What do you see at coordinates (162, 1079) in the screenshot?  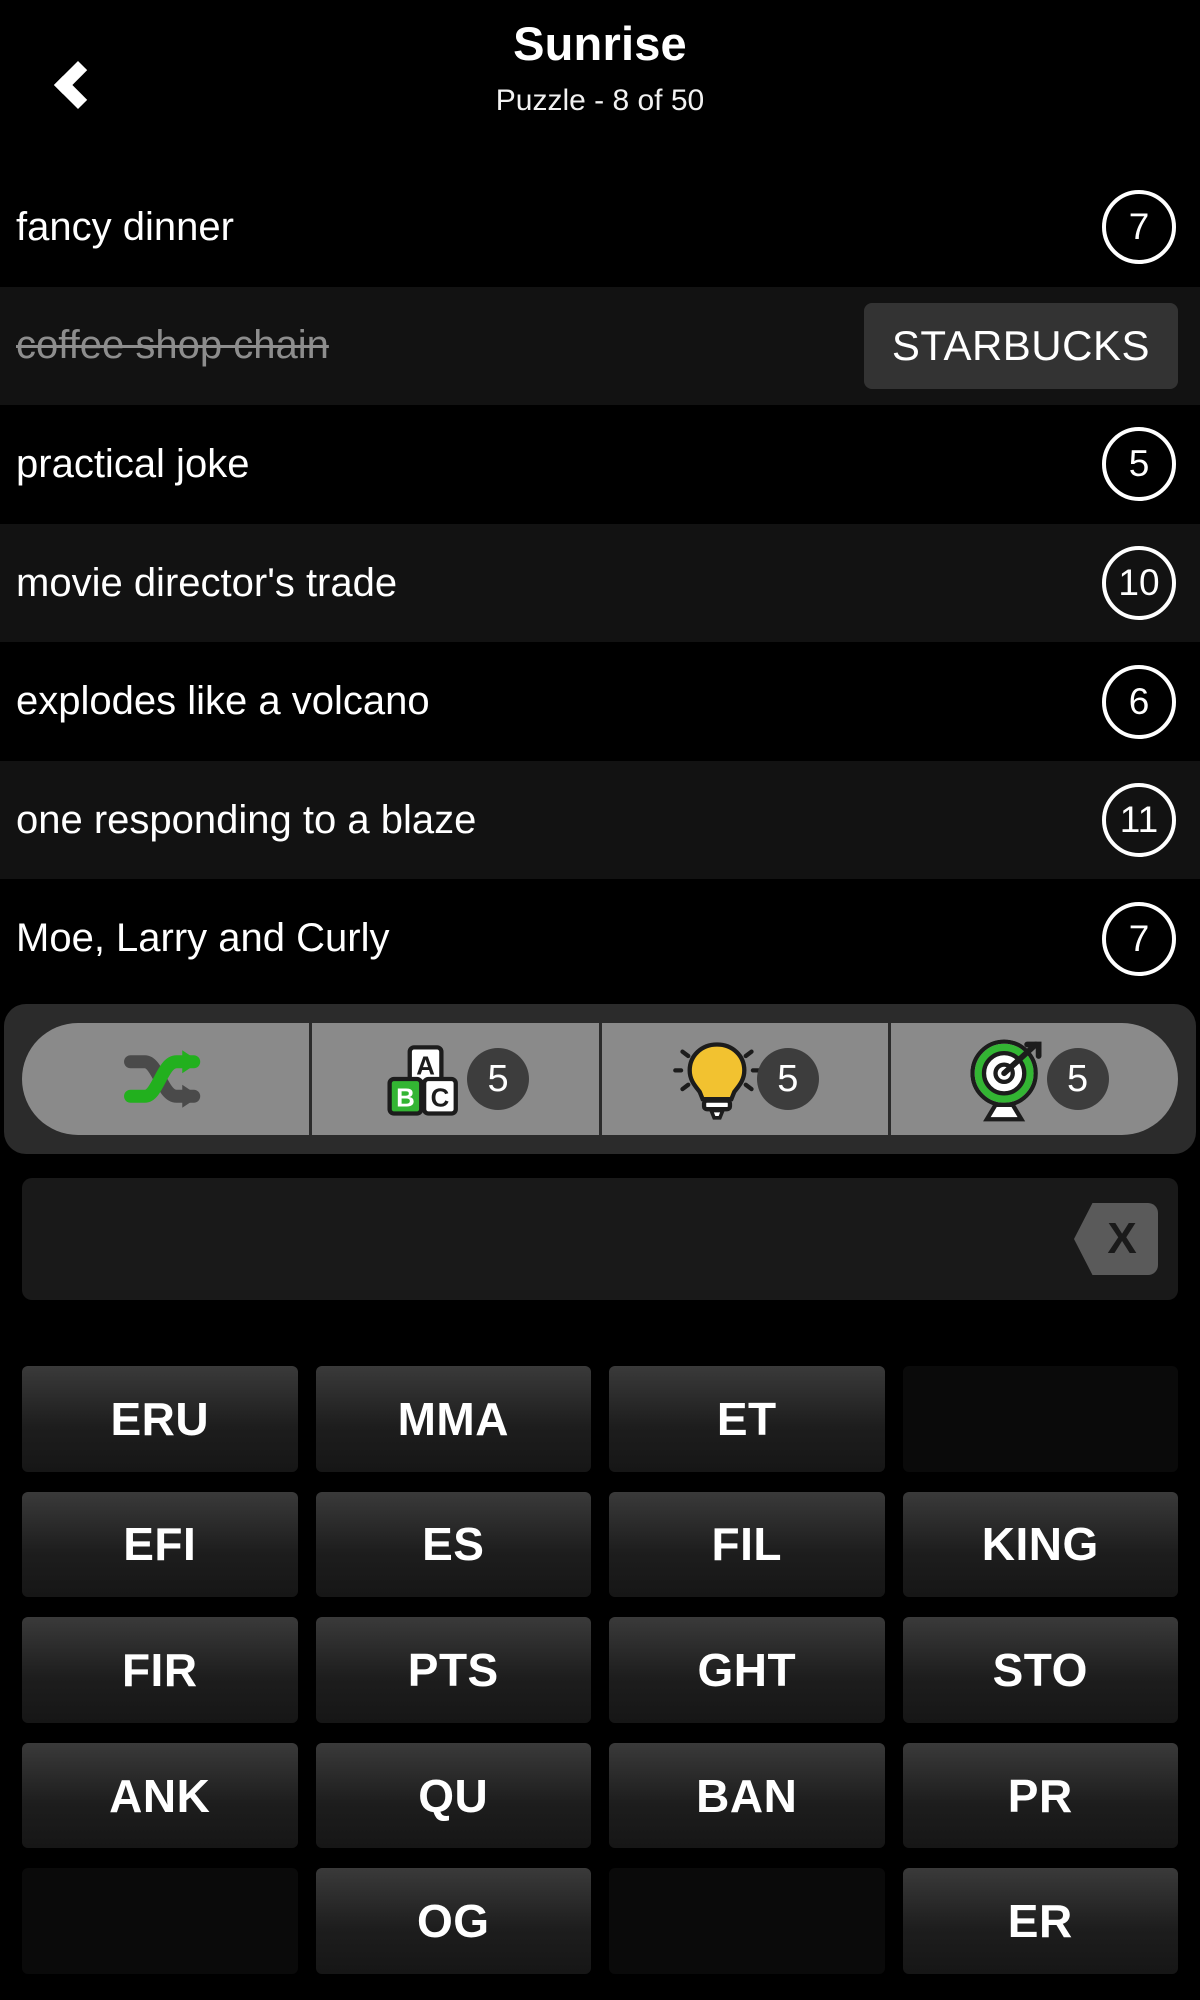 I see `shuffle-icon` at bounding box center [162, 1079].